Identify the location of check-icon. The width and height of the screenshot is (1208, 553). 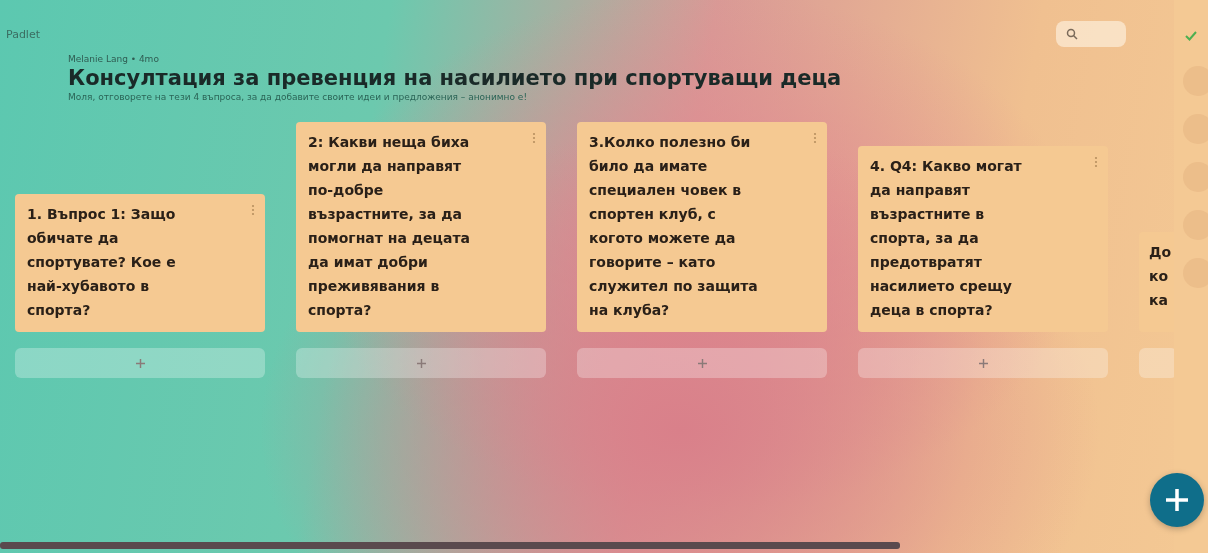
(1191, 36).